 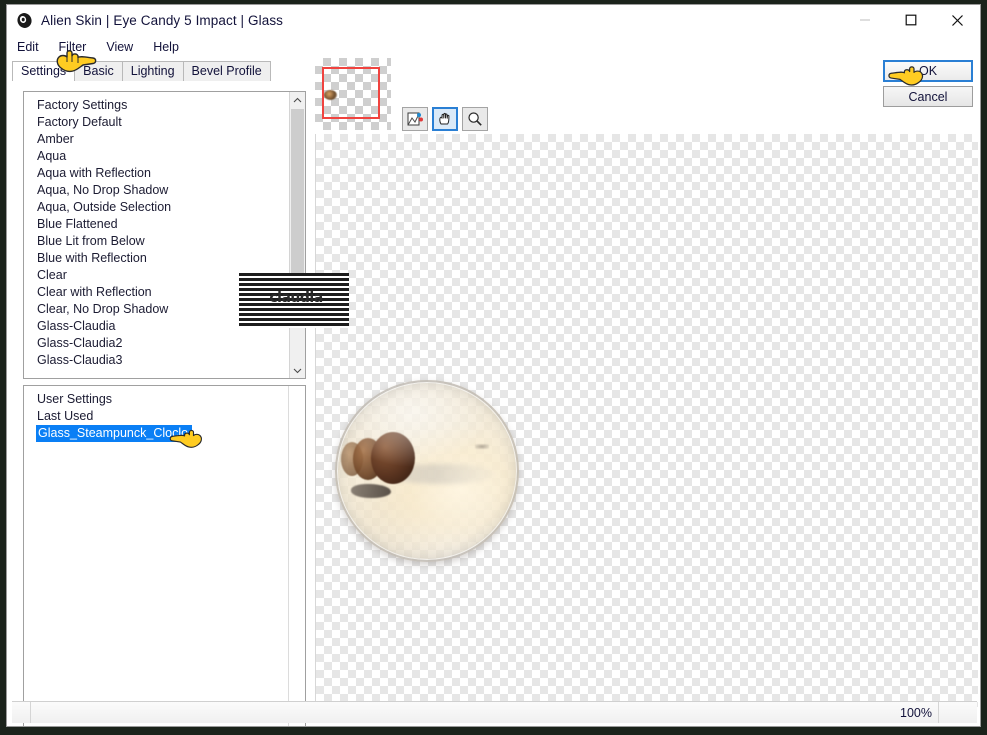 I want to click on hand-tool-icon, so click(x=445, y=119).